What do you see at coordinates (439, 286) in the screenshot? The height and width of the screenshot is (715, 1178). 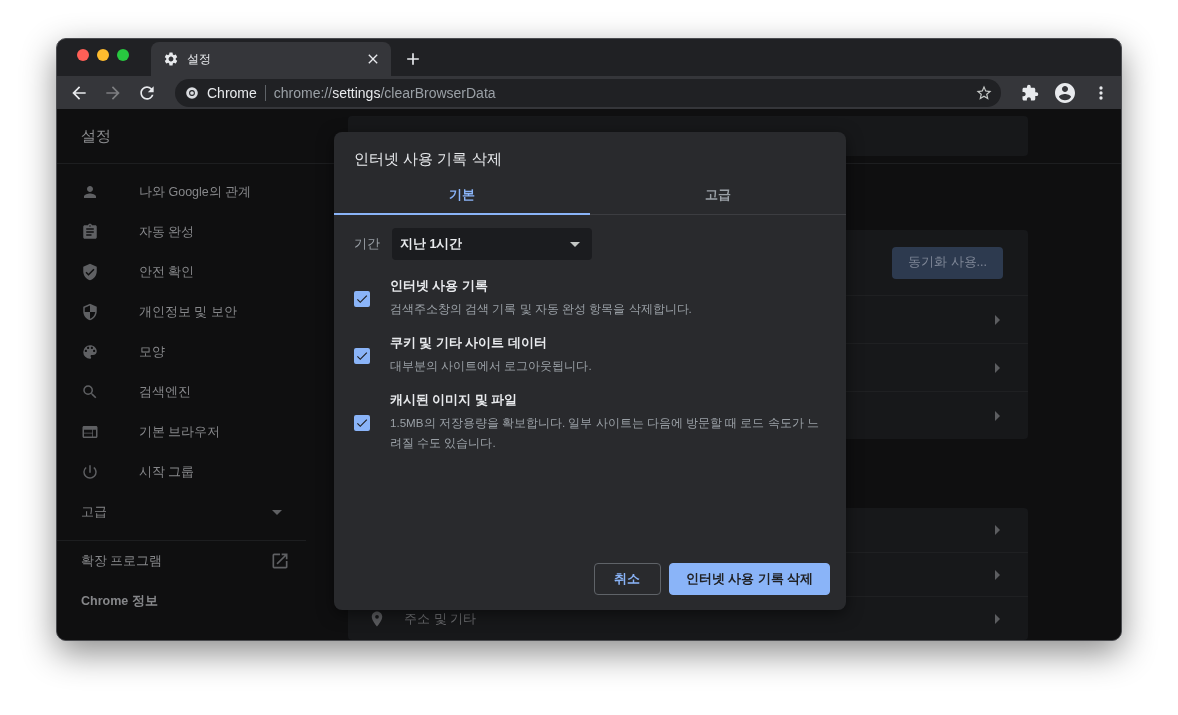 I see `option-title: 인터넷 사용 기록` at bounding box center [439, 286].